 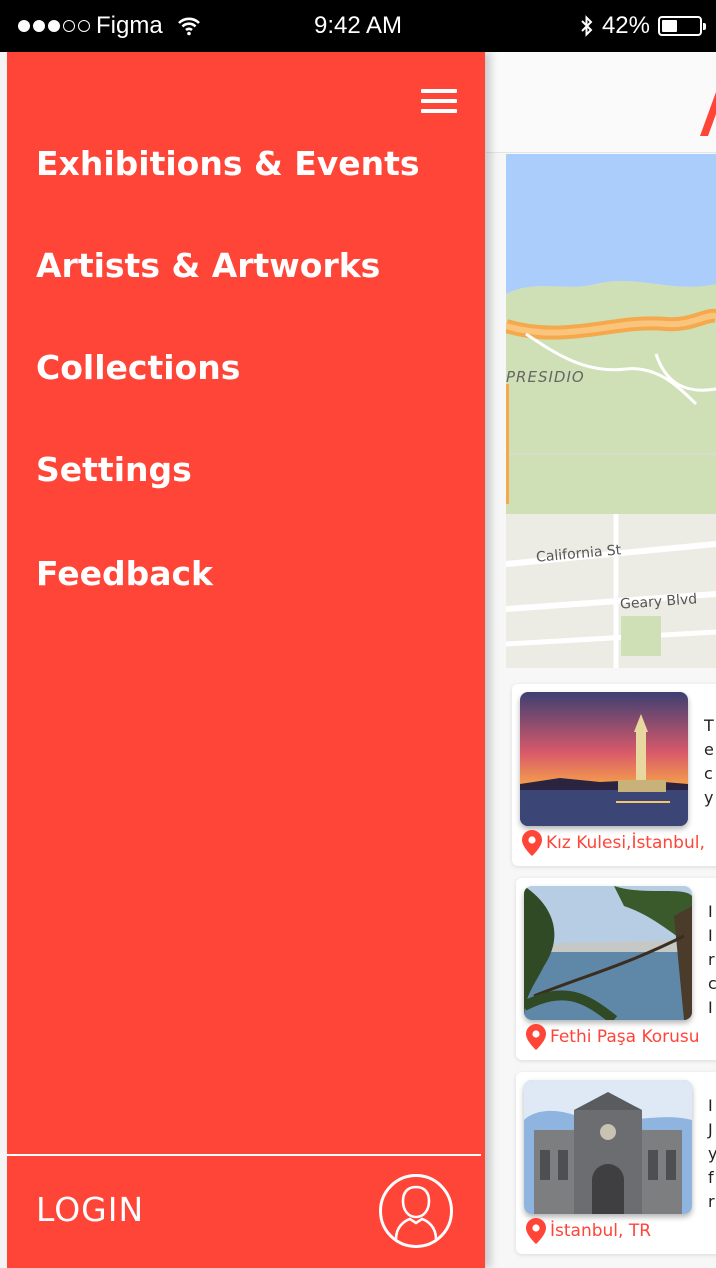 What do you see at coordinates (587, 26) in the screenshot?
I see `bluetooth-icon` at bounding box center [587, 26].